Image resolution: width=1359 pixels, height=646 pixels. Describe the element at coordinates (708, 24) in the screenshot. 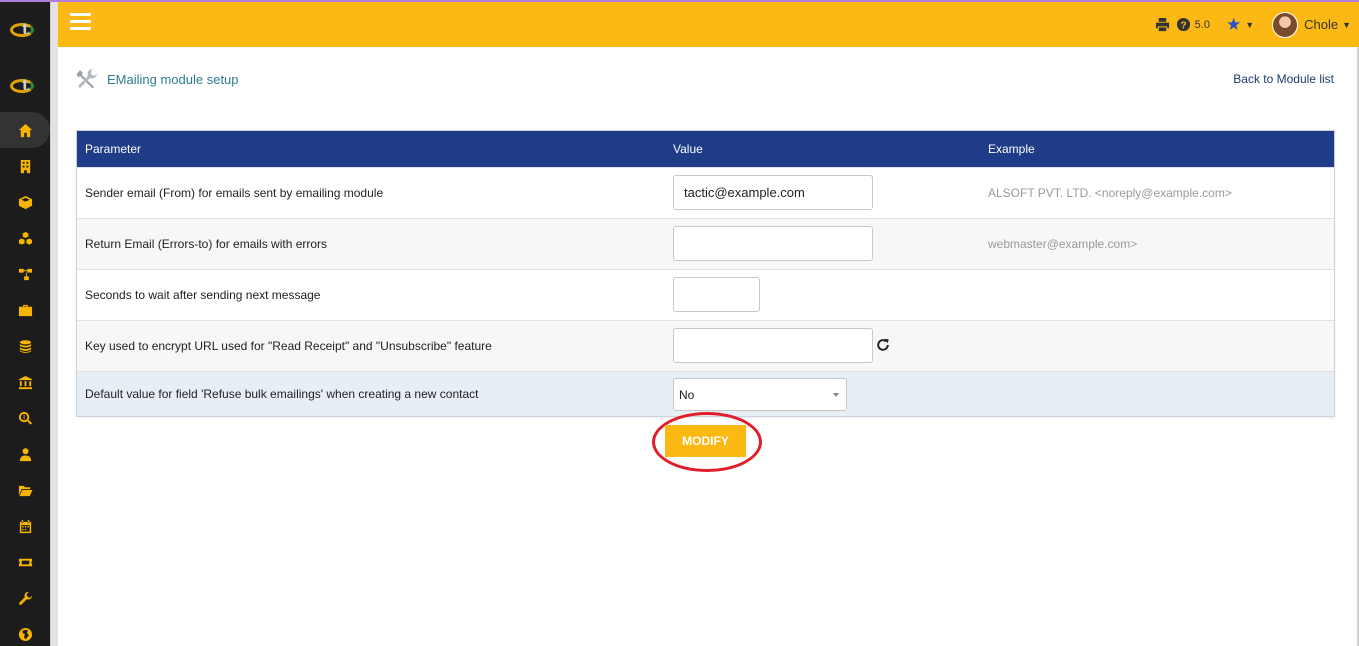

I see `top-header: ? 5.0 ★ ▼ Chole ▼` at that location.